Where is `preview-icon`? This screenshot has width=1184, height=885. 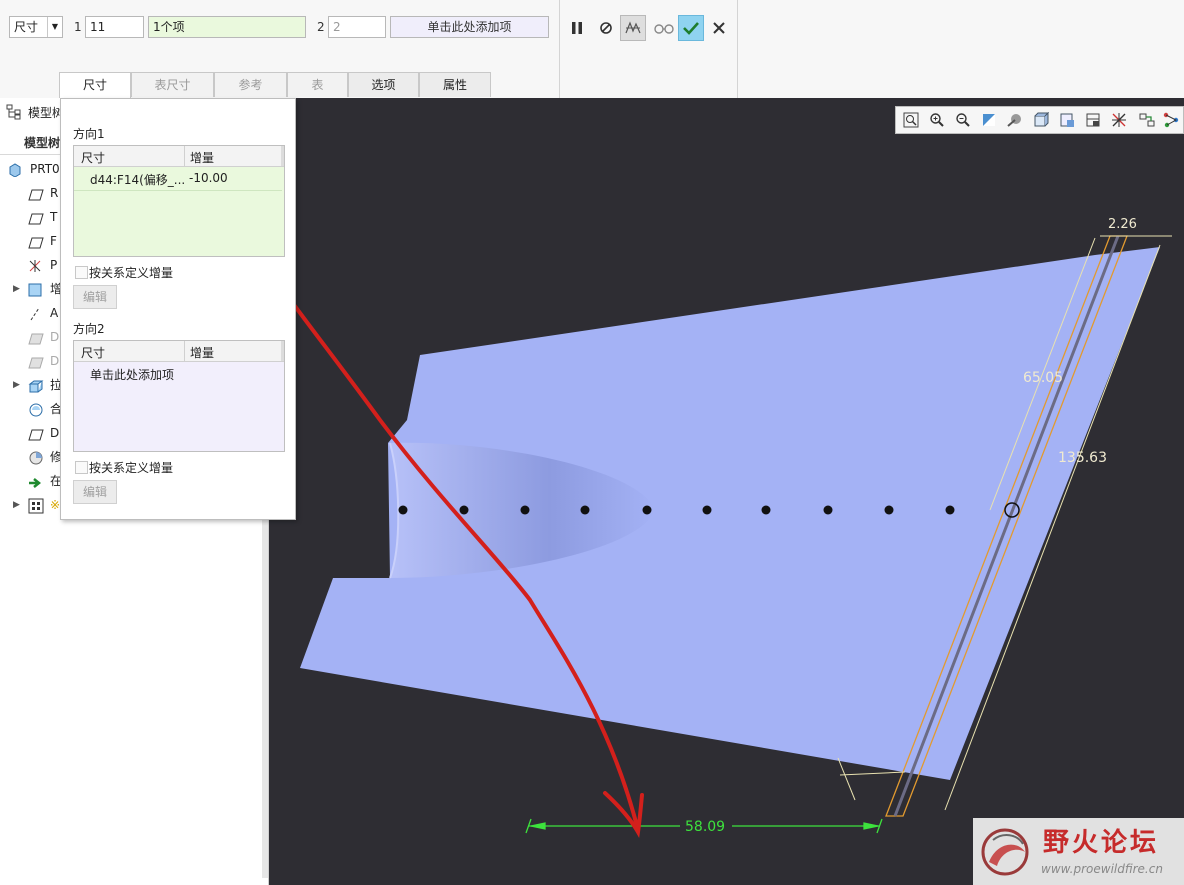 preview-icon is located at coordinates (633, 28).